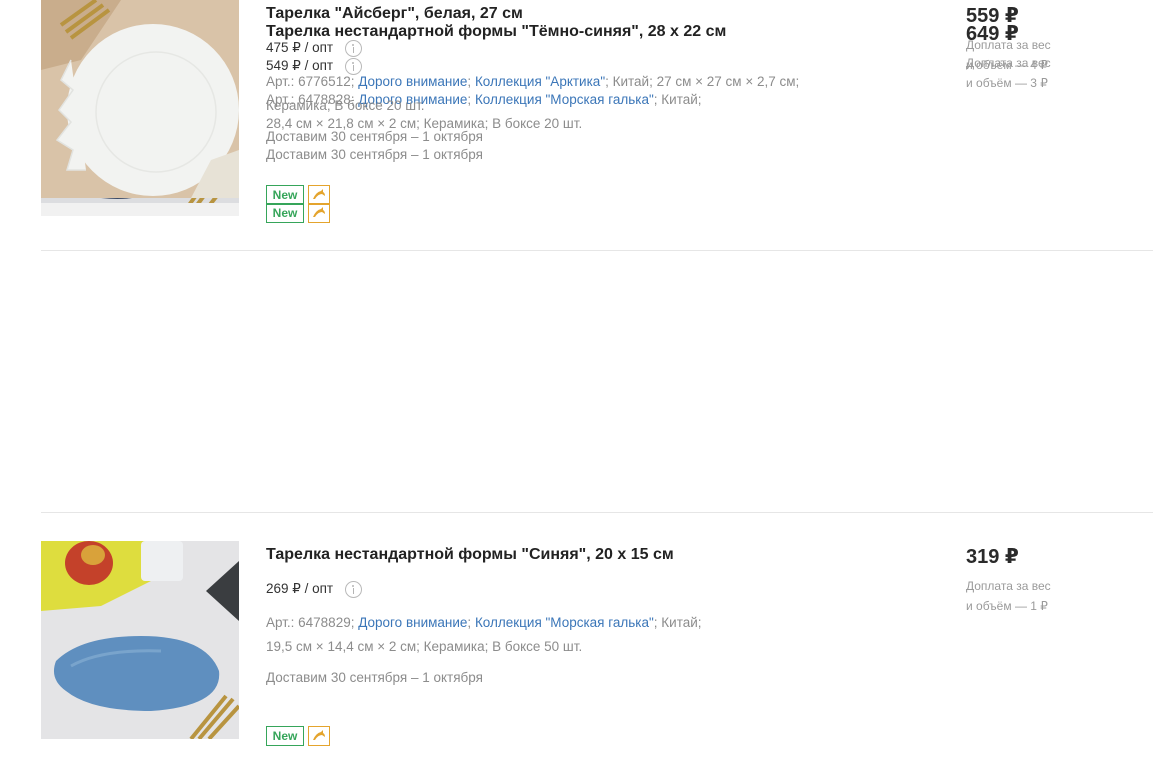 This screenshot has width=1153, height=773. What do you see at coordinates (677, 622) in the screenshot?
I see `meta-rest: ; Китай;` at bounding box center [677, 622].